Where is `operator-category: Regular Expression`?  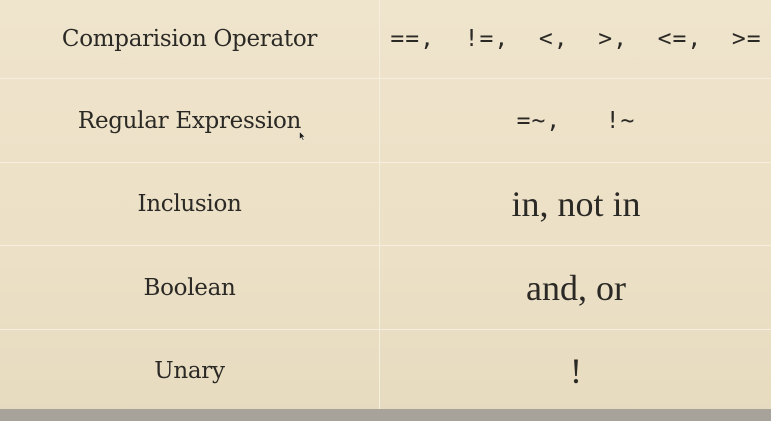 operator-category: Regular Expression is located at coordinates (190, 120).